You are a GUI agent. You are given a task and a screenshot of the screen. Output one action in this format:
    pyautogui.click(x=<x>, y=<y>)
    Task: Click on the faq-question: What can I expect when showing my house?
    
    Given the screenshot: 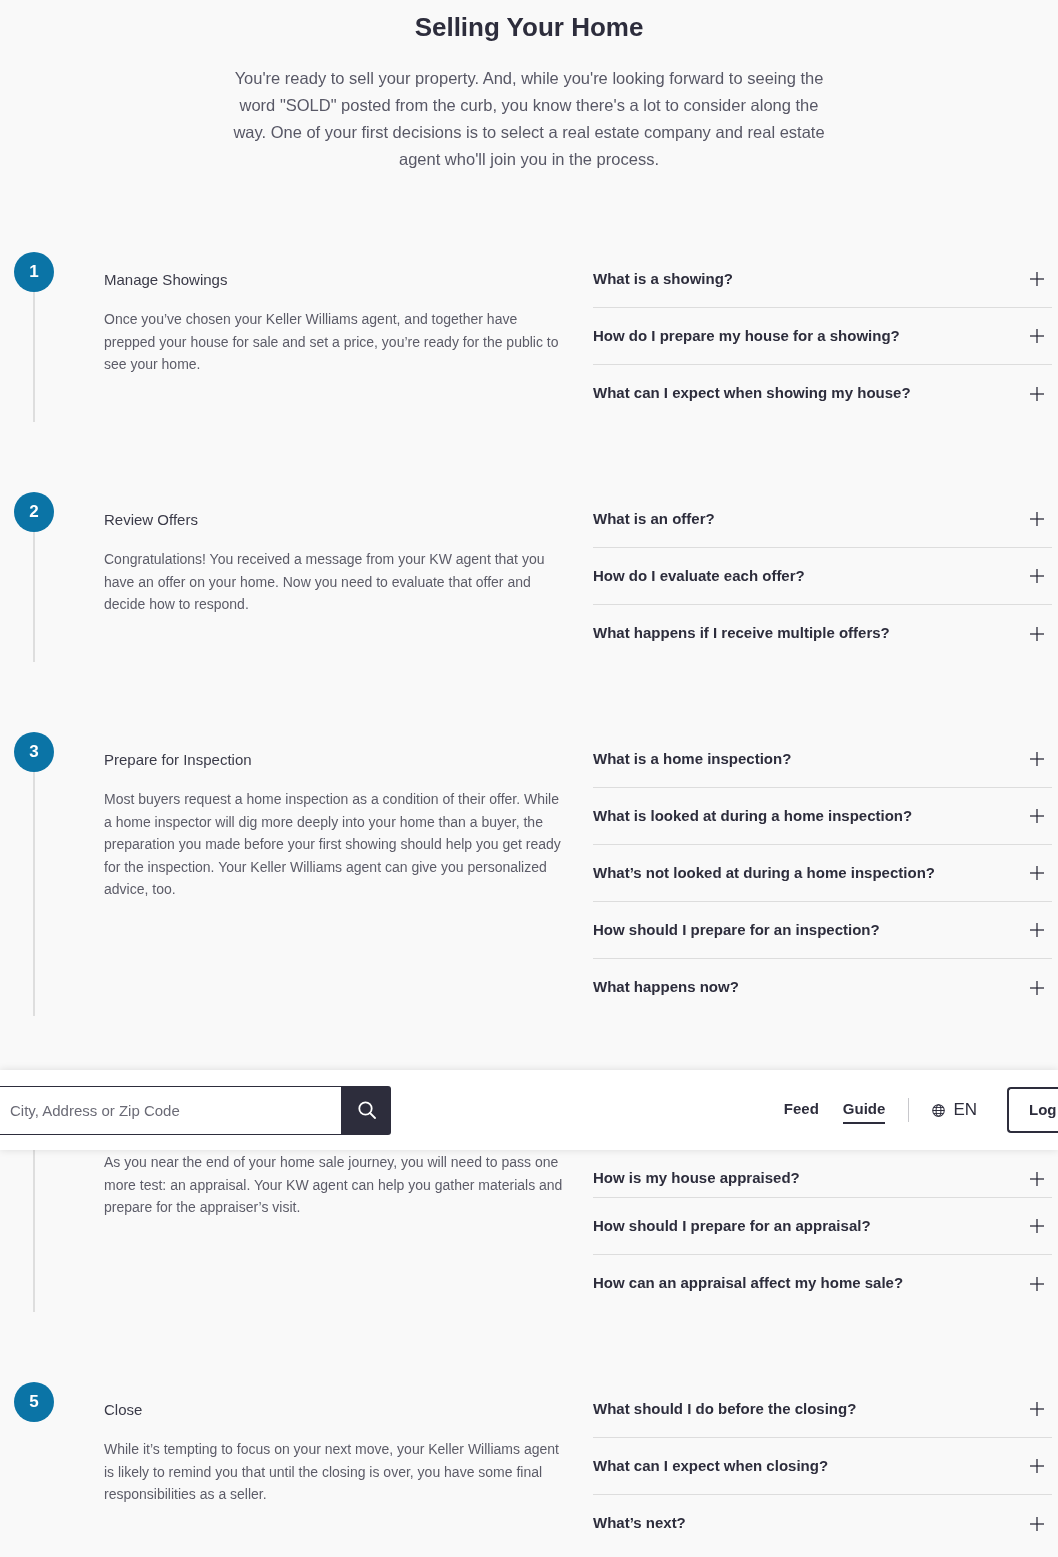 What is the action you would take?
    pyautogui.click(x=822, y=393)
    